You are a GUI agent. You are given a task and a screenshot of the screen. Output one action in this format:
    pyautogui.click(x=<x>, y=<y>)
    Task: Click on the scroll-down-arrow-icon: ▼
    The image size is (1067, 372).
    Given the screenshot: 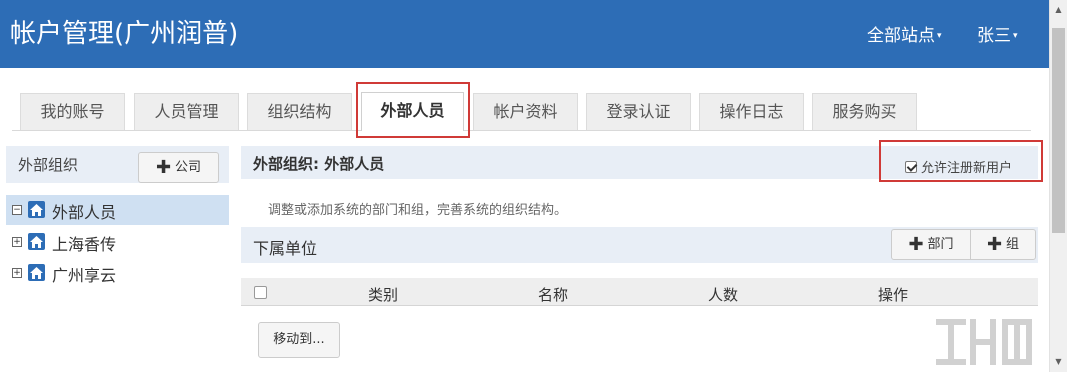 What is the action you would take?
    pyautogui.click(x=1058, y=362)
    